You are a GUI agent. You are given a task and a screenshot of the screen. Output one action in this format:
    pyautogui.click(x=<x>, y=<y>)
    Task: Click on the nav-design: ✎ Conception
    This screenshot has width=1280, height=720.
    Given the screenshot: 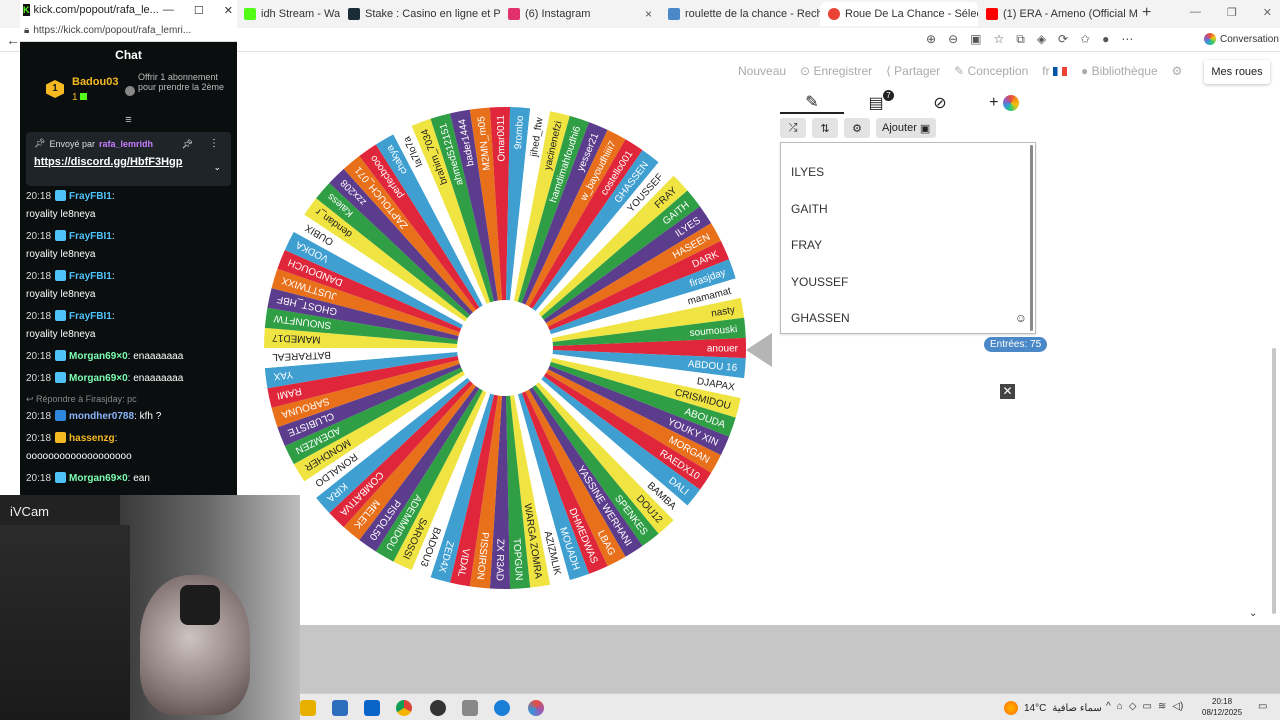 What is the action you would take?
    pyautogui.click(x=991, y=71)
    